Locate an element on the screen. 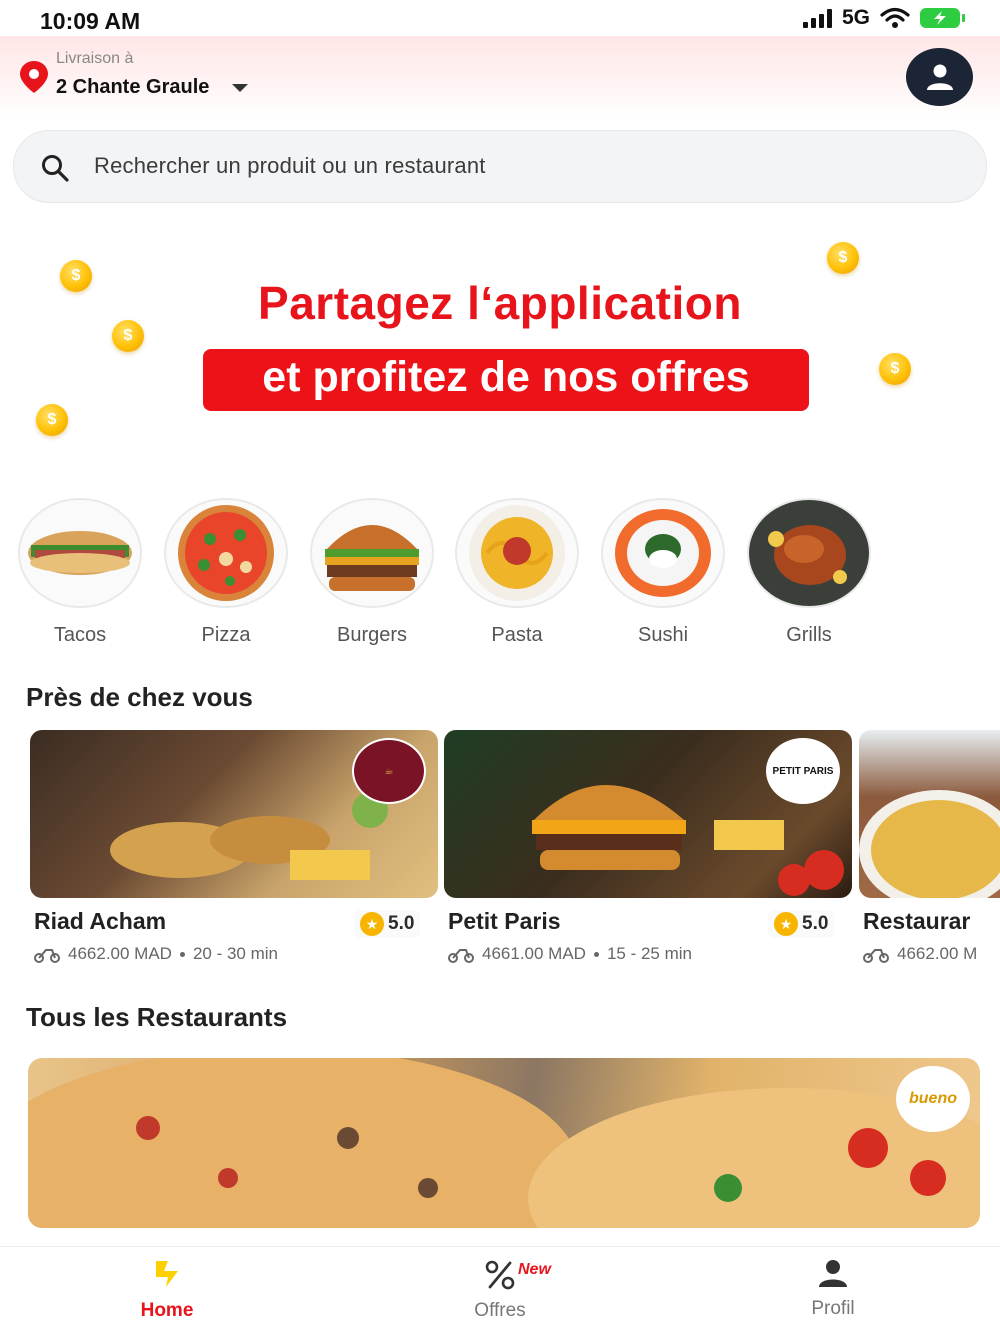 This screenshot has width=1000, height=1333. category-item-pizza: Pizza is located at coordinates (226, 572).